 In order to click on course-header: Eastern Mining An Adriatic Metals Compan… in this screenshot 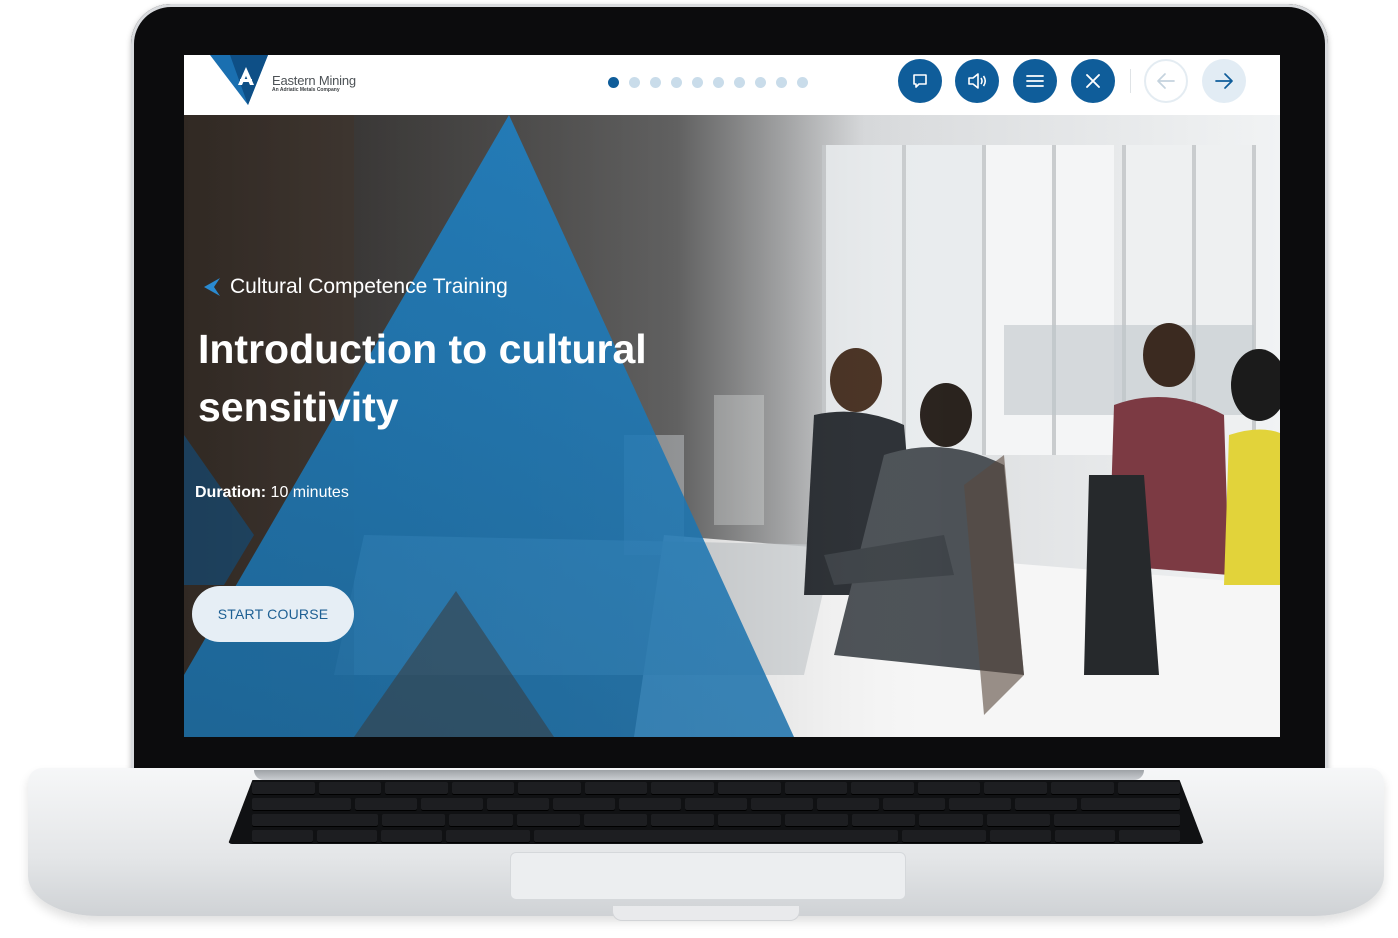, I will do `click(732, 85)`.